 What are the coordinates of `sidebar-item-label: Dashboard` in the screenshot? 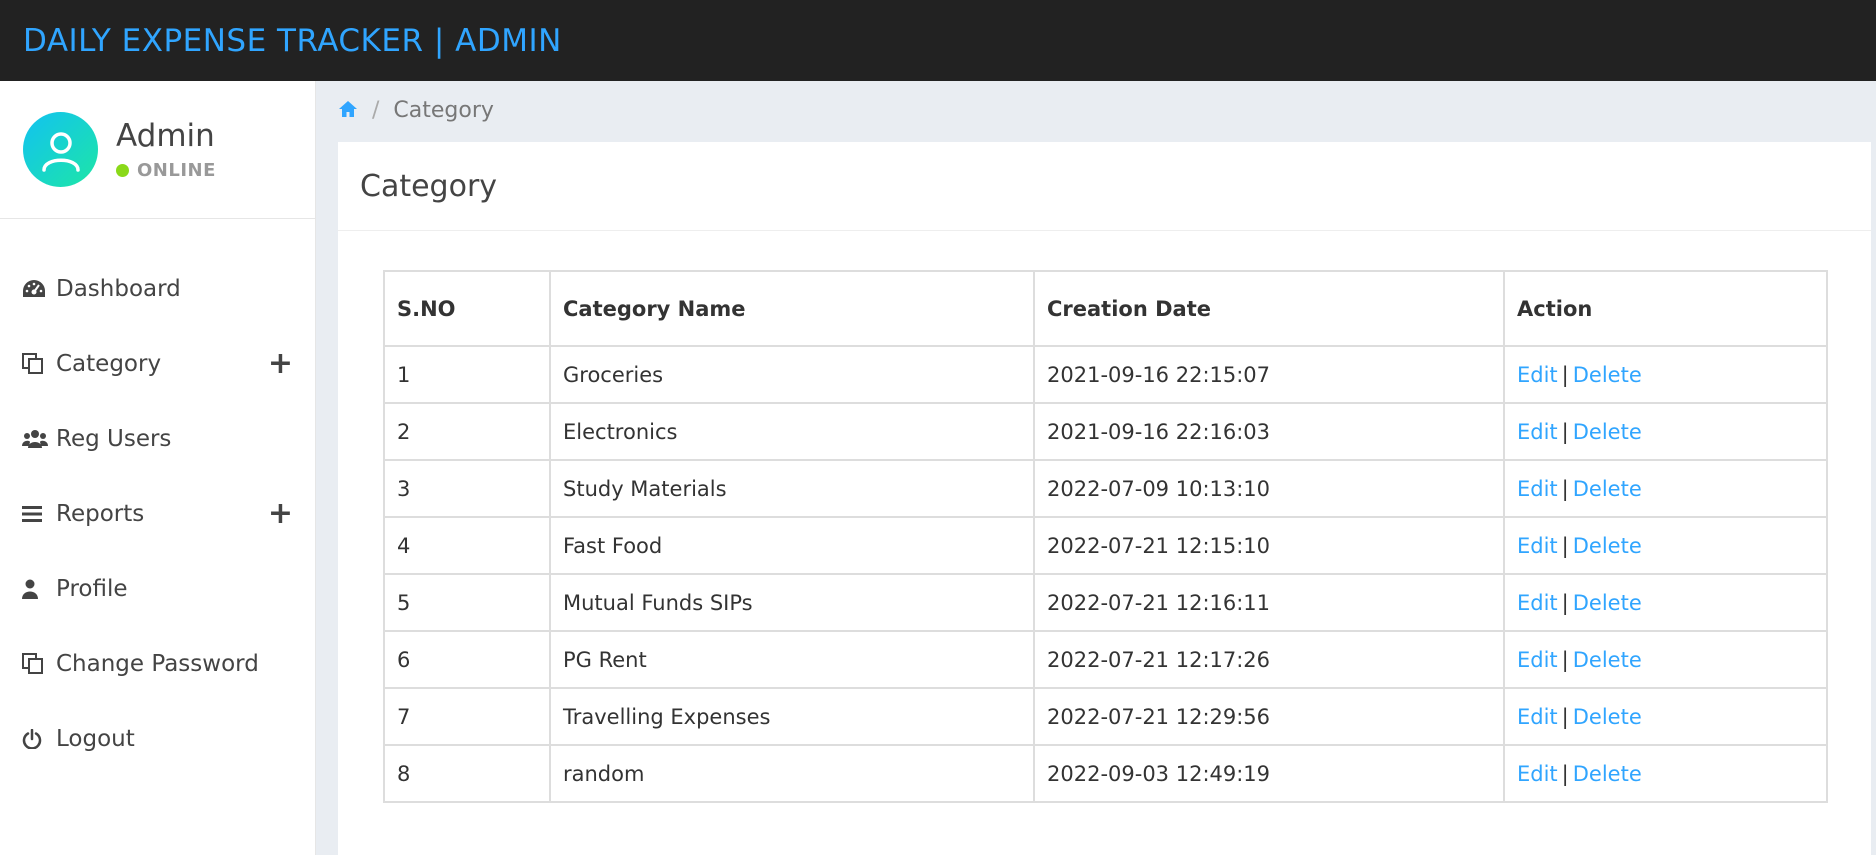 It's located at (118, 288).